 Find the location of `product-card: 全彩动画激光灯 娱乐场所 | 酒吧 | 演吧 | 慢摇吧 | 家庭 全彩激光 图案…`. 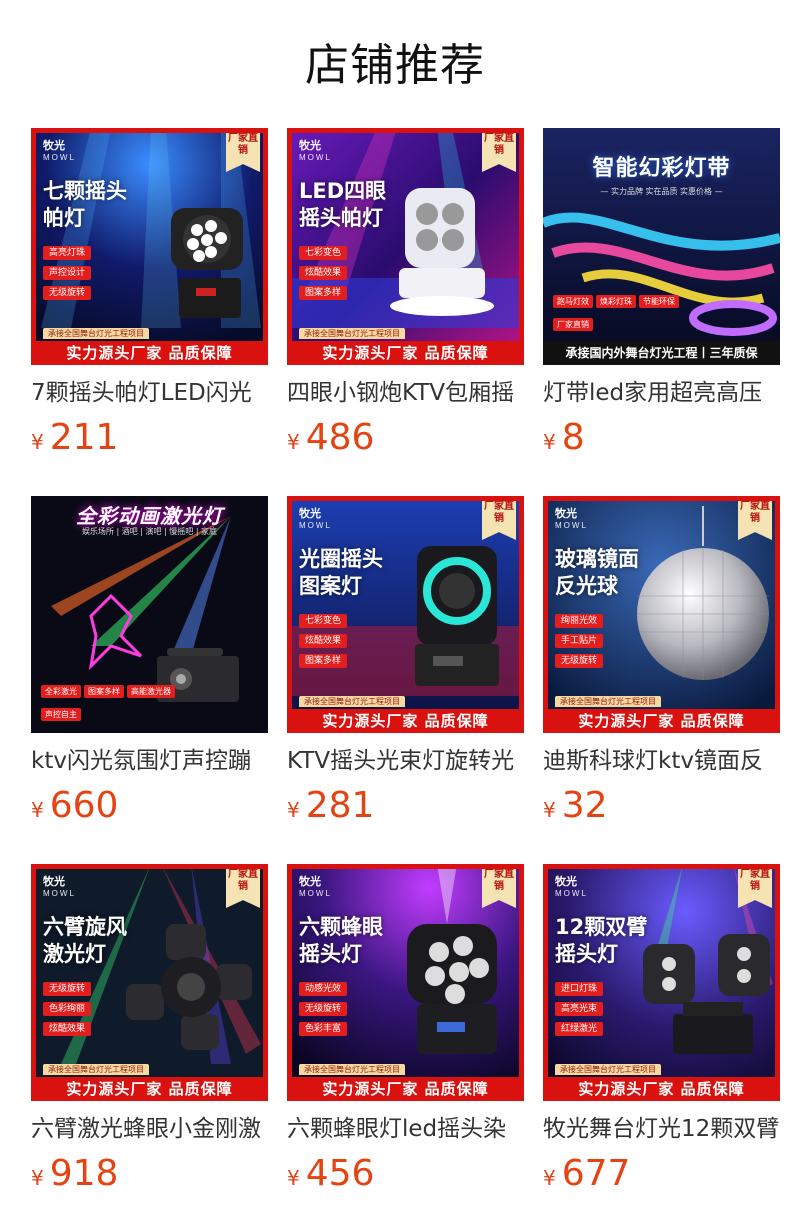

product-card: 全彩动画激光灯 娱乐场所 | 酒吧 | 演吧 | 慢摇吧 | 家庭 全彩激光 图案… is located at coordinates (149, 666).